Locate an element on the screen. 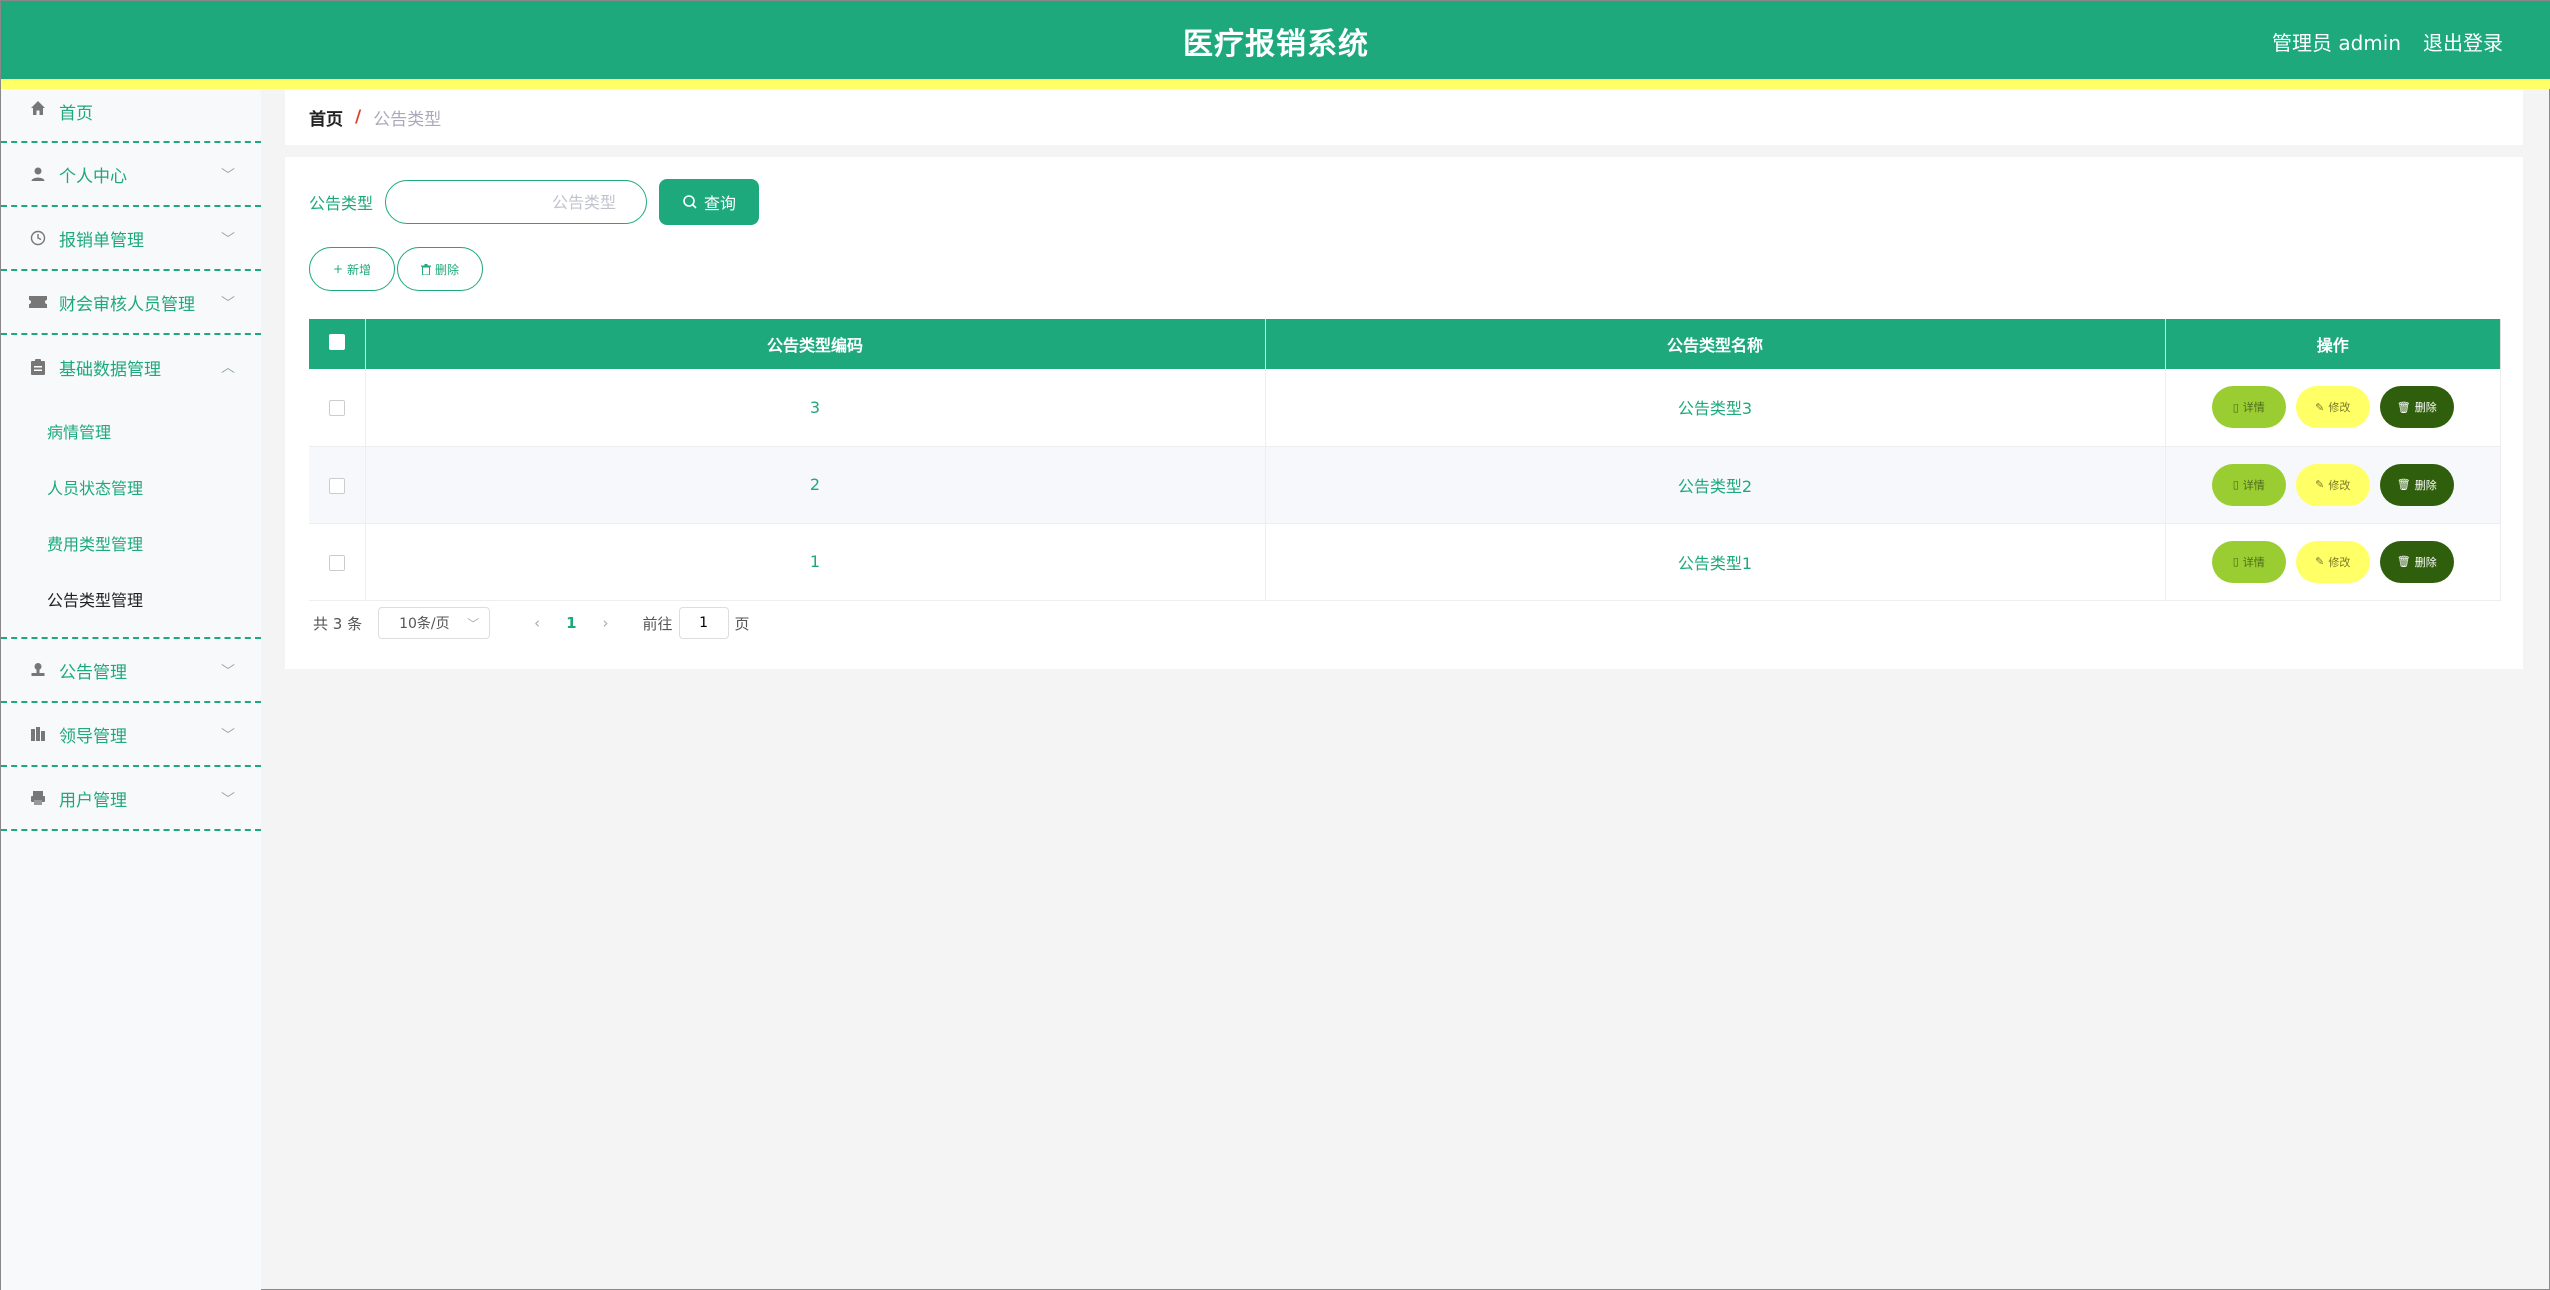  action-buttons: + 新增 删除 is located at coordinates (397, 269).